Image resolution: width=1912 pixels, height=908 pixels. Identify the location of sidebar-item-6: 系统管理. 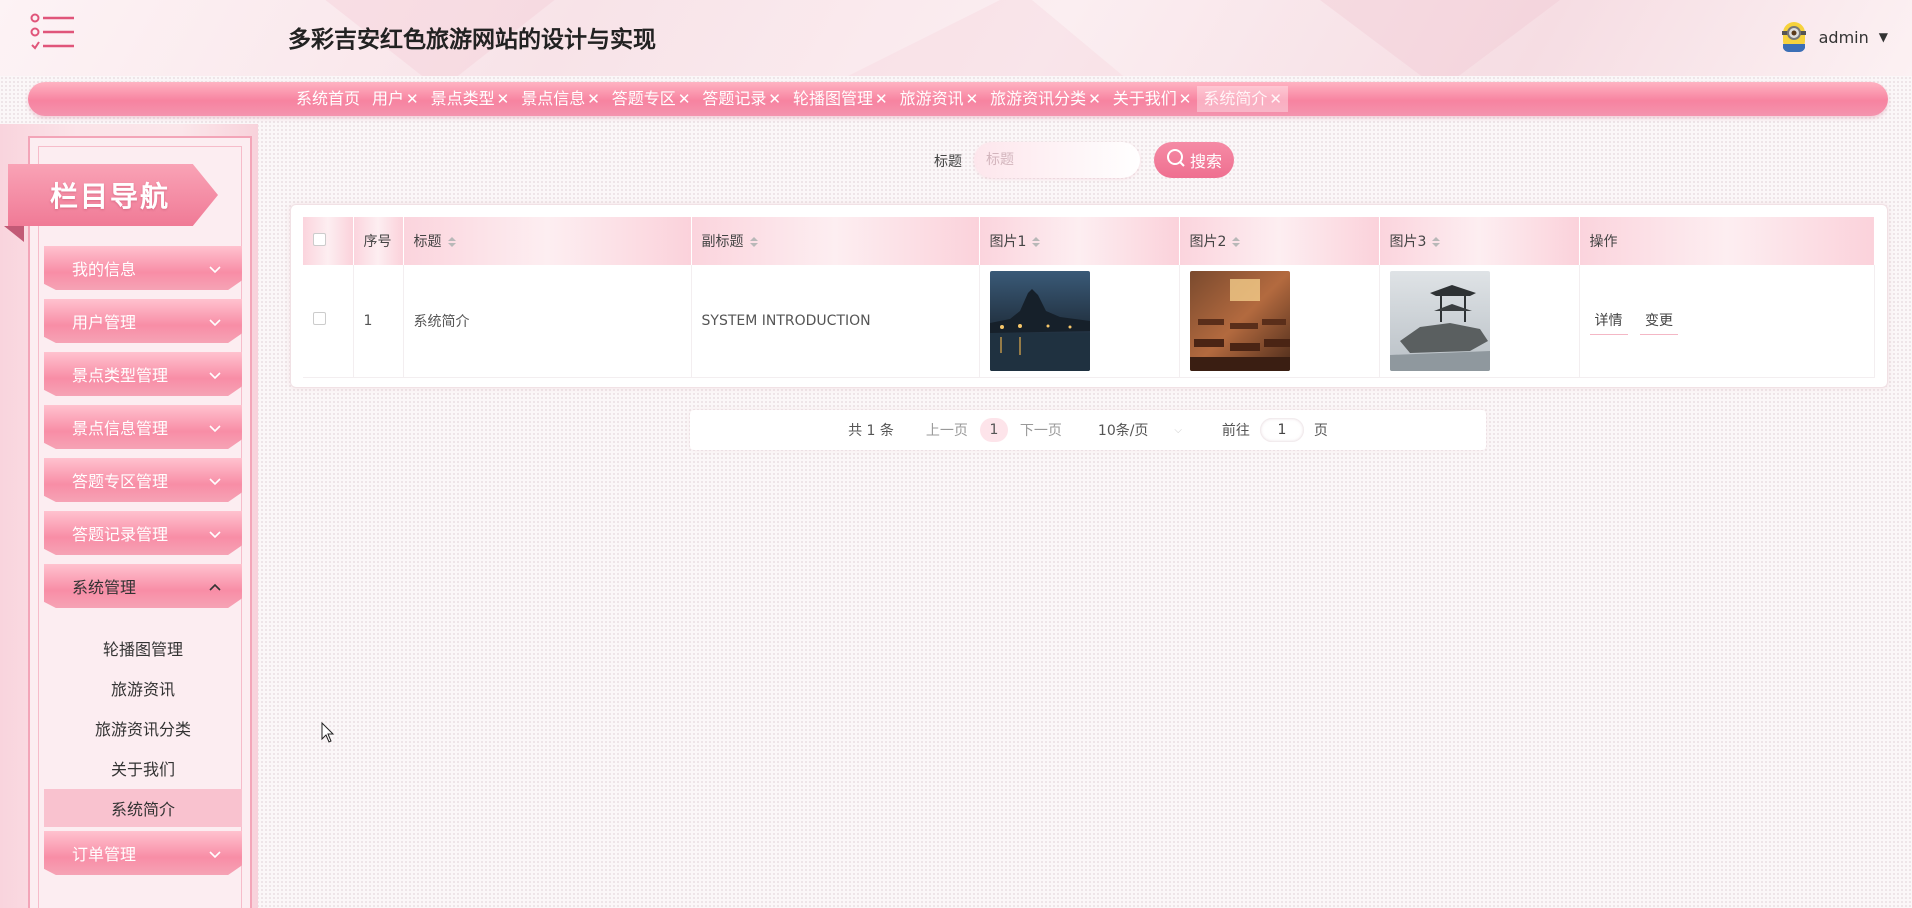
(143, 586).